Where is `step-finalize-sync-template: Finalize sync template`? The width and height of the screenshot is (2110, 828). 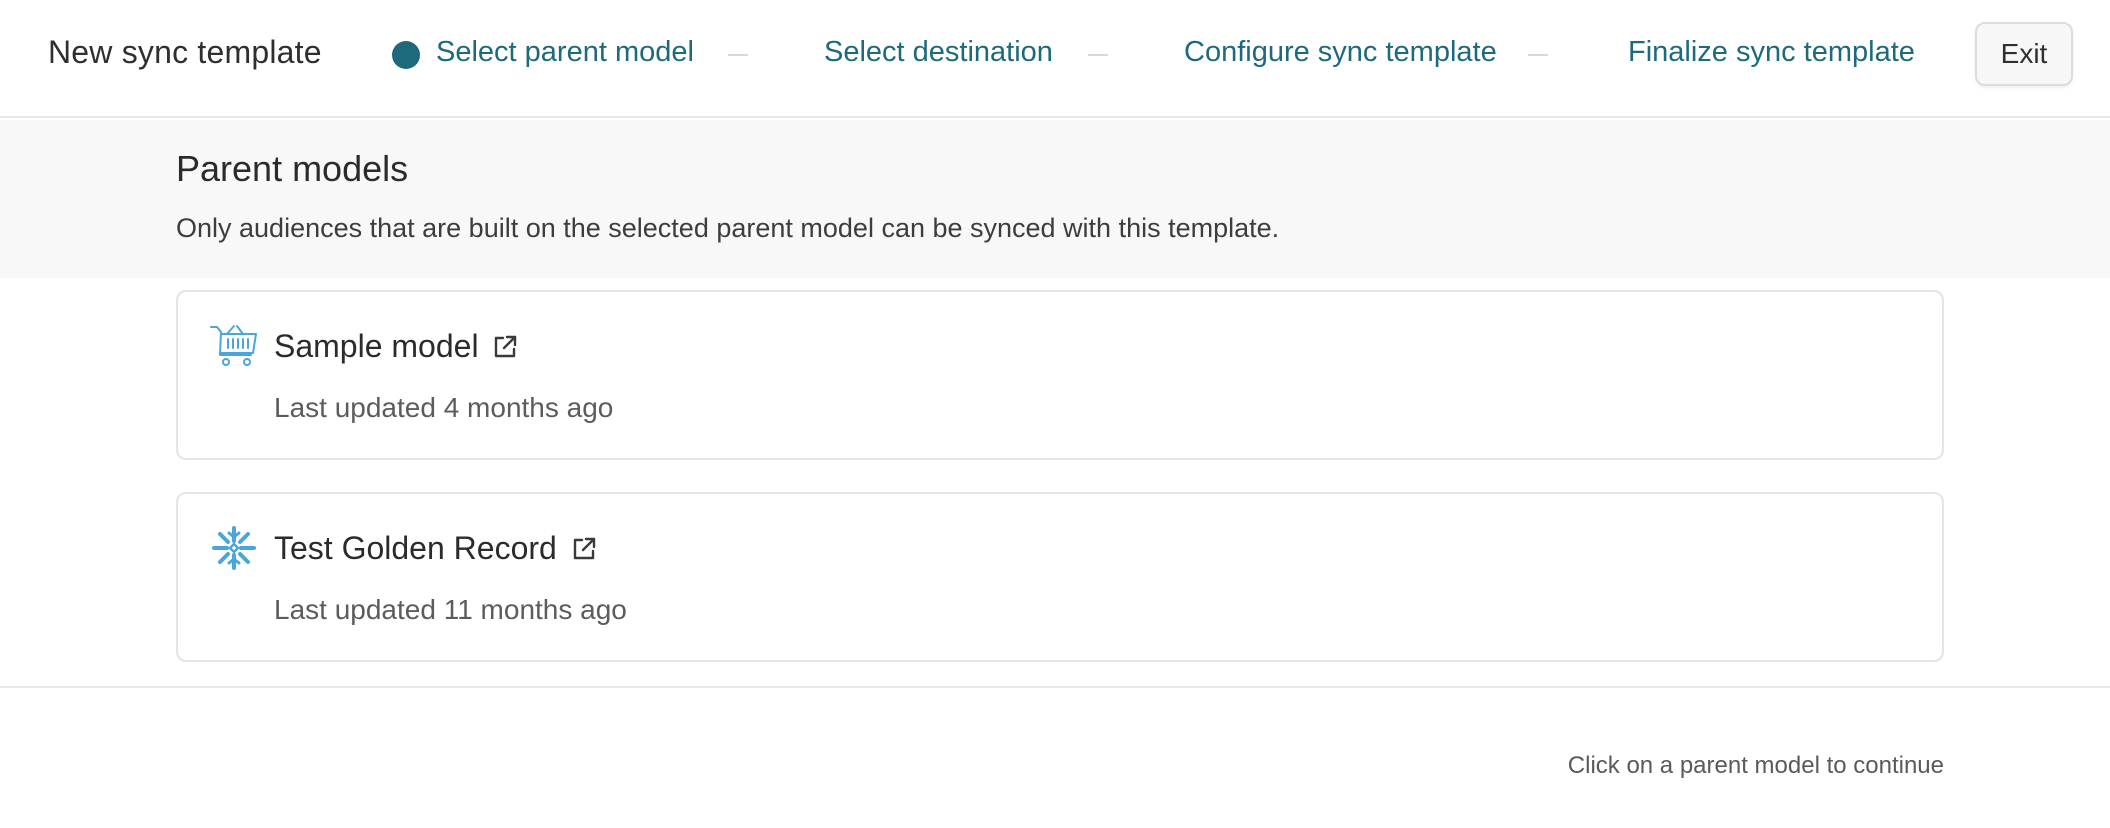 step-finalize-sync-template: Finalize sync template is located at coordinates (1771, 52).